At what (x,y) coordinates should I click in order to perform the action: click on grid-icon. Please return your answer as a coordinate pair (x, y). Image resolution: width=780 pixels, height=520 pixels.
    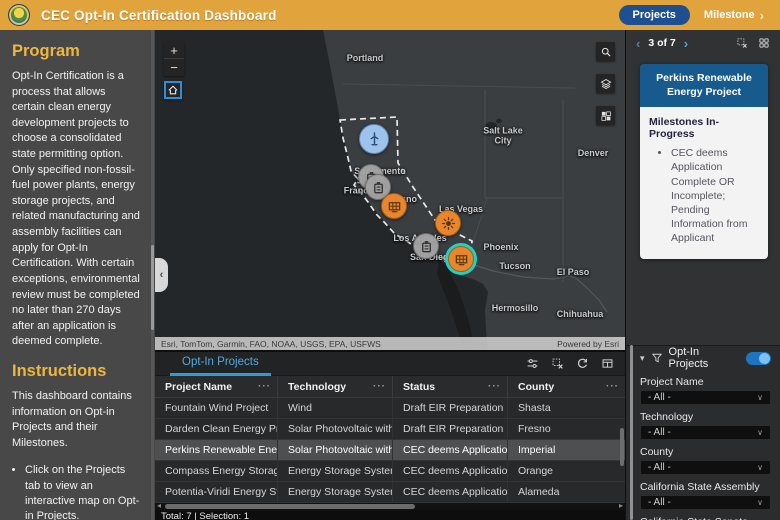
    Looking at the image, I should click on (764, 43).